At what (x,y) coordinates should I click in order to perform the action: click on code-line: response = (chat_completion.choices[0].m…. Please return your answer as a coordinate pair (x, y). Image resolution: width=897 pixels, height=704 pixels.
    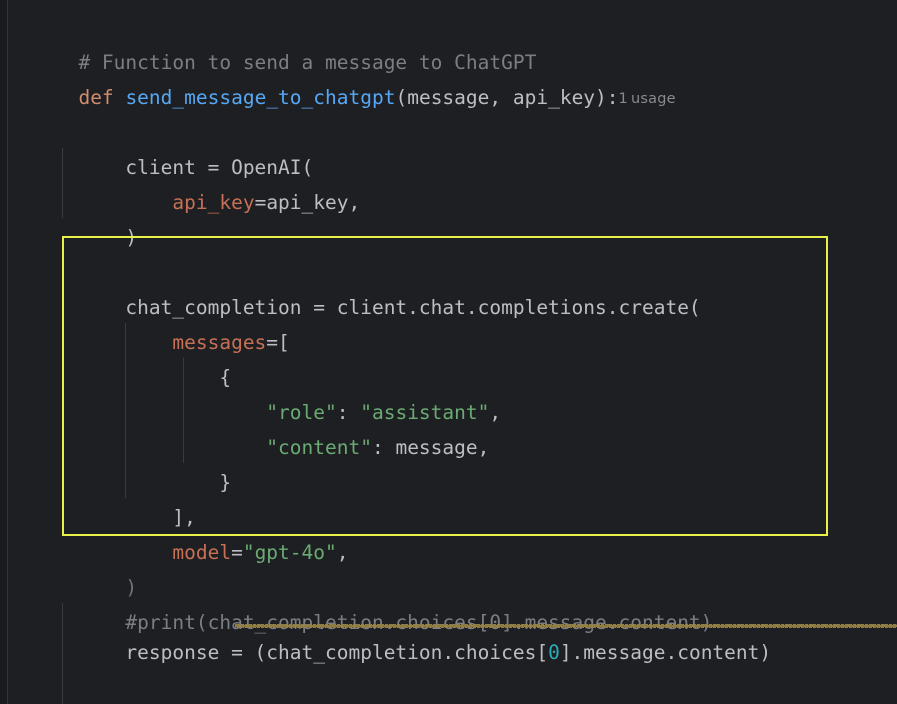
    Looking at the image, I should click on (389, 632).